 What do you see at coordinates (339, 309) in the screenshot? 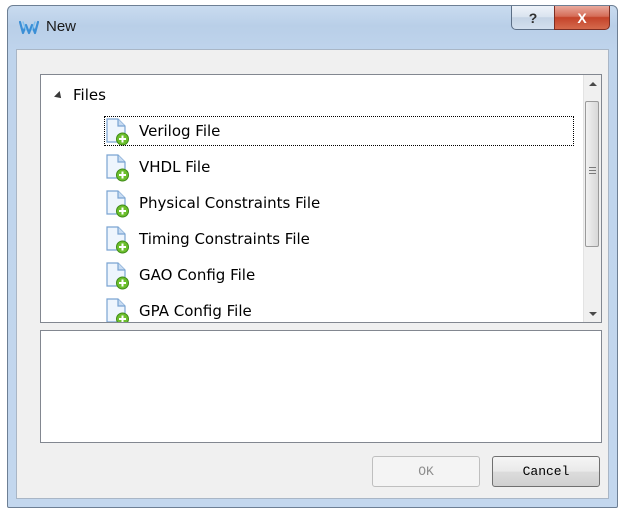
I see `tree-item-gpa-config-file: GPA Config File` at bounding box center [339, 309].